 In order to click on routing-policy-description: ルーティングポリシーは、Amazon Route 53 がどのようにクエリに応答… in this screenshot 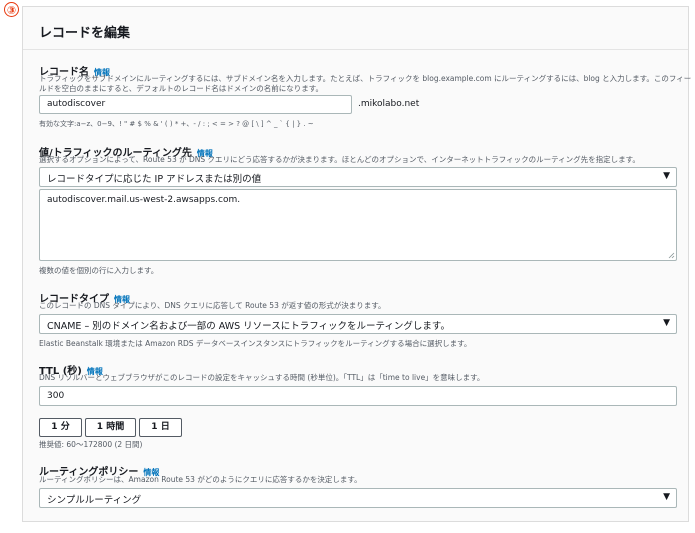, I will do `click(200, 479)`.